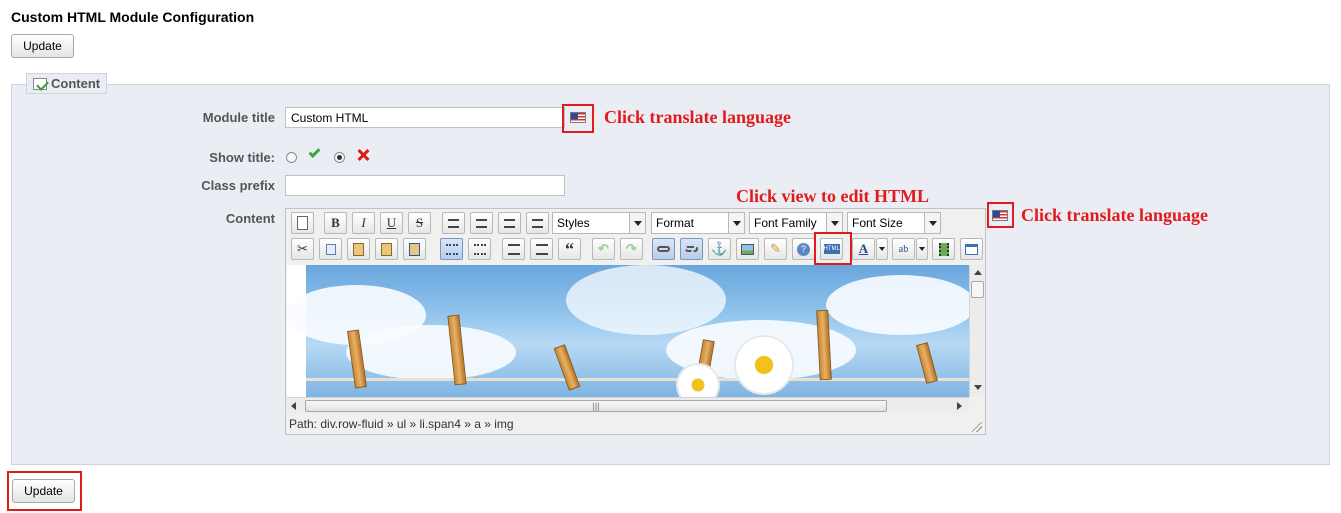  Describe the element at coordinates (971, 249) in the screenshot. I see `template-icon` at that location.